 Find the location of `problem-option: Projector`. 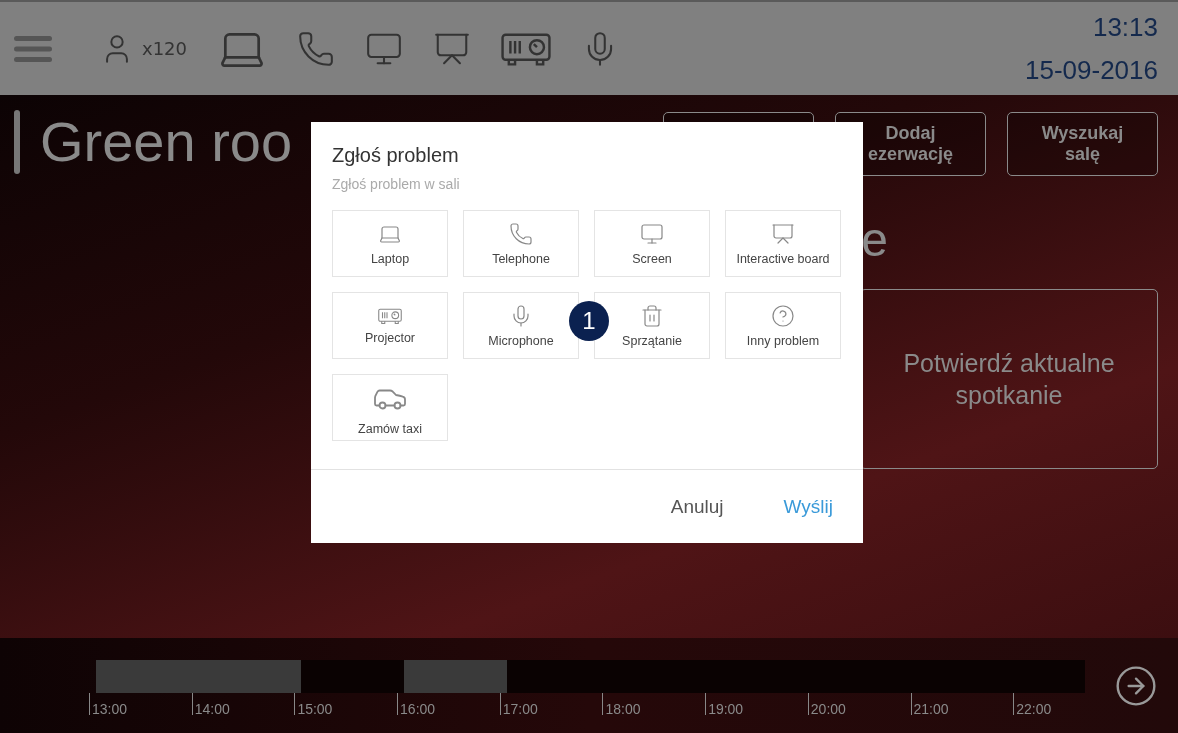

problem-option: Projector is located at coordinates (390, 325).